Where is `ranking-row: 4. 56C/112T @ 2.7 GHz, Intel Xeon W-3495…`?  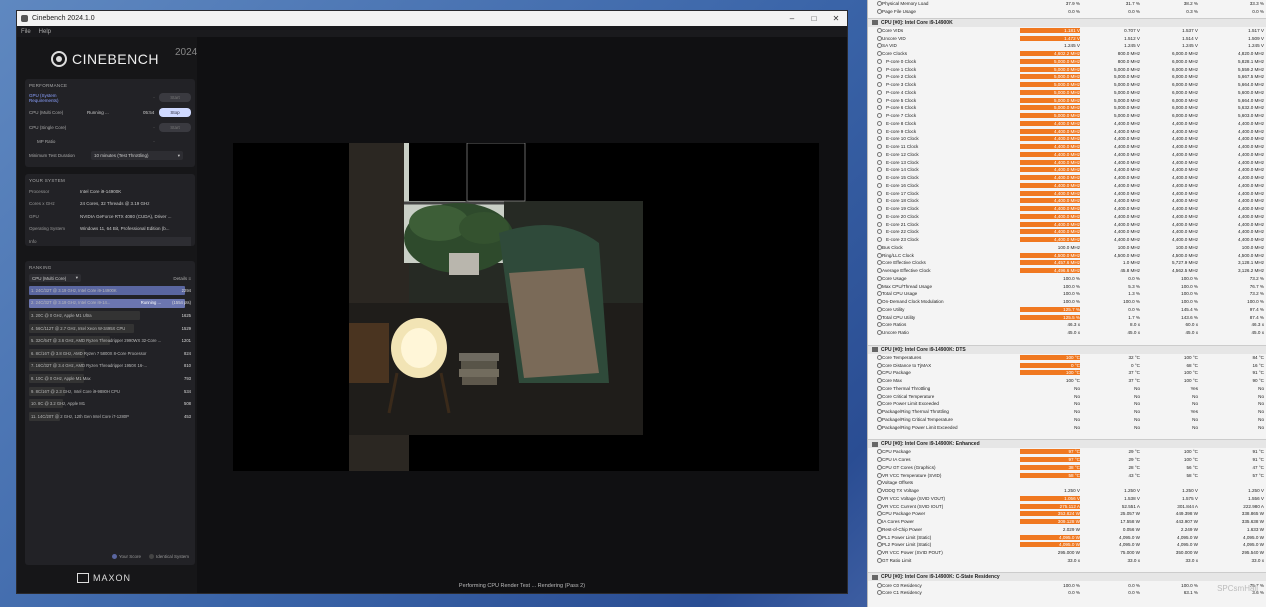
ranking-row: 4. 56C/112T @ 2.7 GHz, Intel Xeon W-3495… is located at coordinates (110, 328).